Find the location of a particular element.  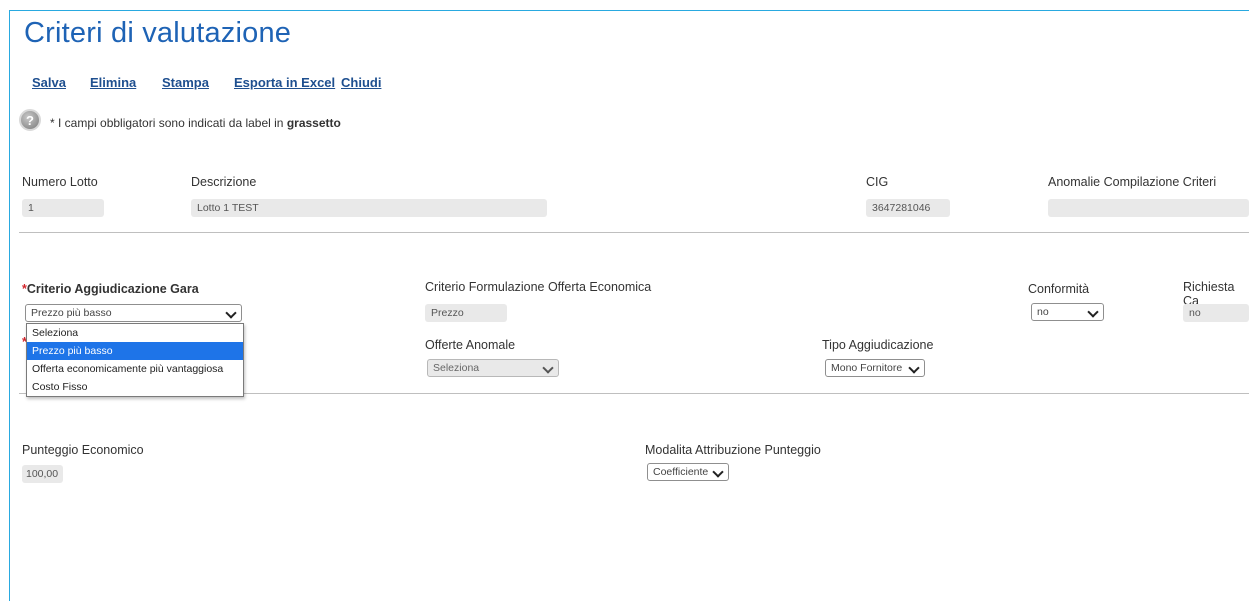

cig-field: 3647281046 is located at coordinates (908, 208).